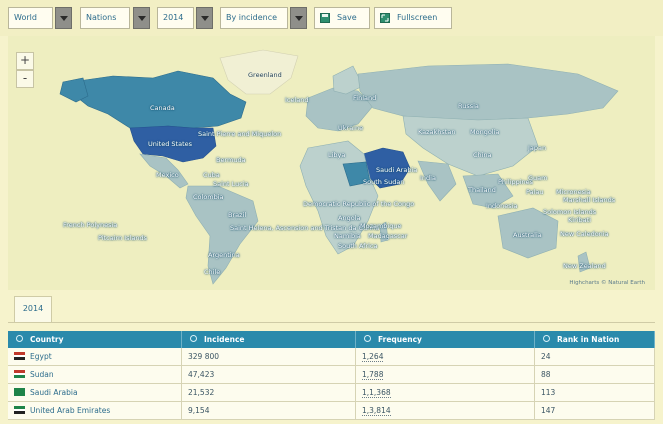 This screenshot has width=663, height=424. I want to click on frequency-value: 1,3,814, so click(376, 411).